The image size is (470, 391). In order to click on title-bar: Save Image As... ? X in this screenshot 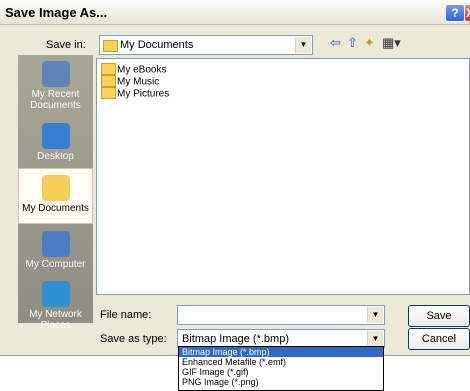, I will do `click(235, 12)`.